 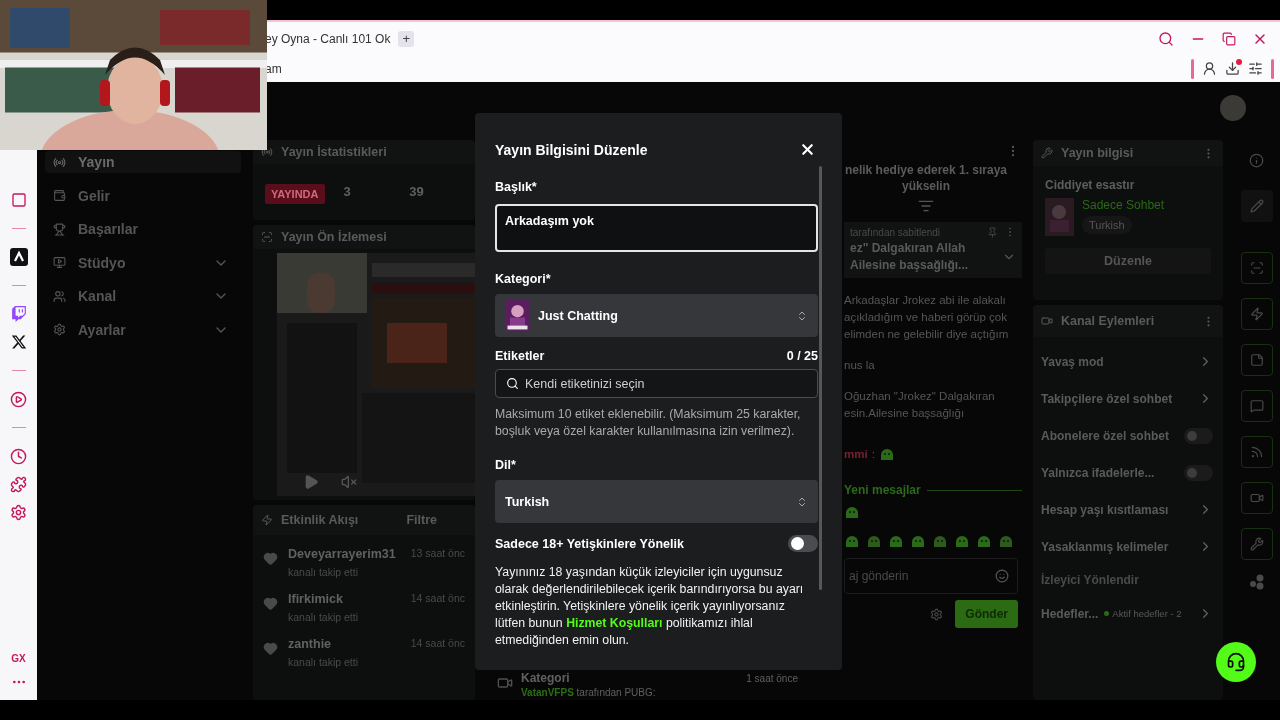 What do you see at coordinates (1255, 68) in the screenshot?
I see `menu-icon` at bounding box center [1255, 68].